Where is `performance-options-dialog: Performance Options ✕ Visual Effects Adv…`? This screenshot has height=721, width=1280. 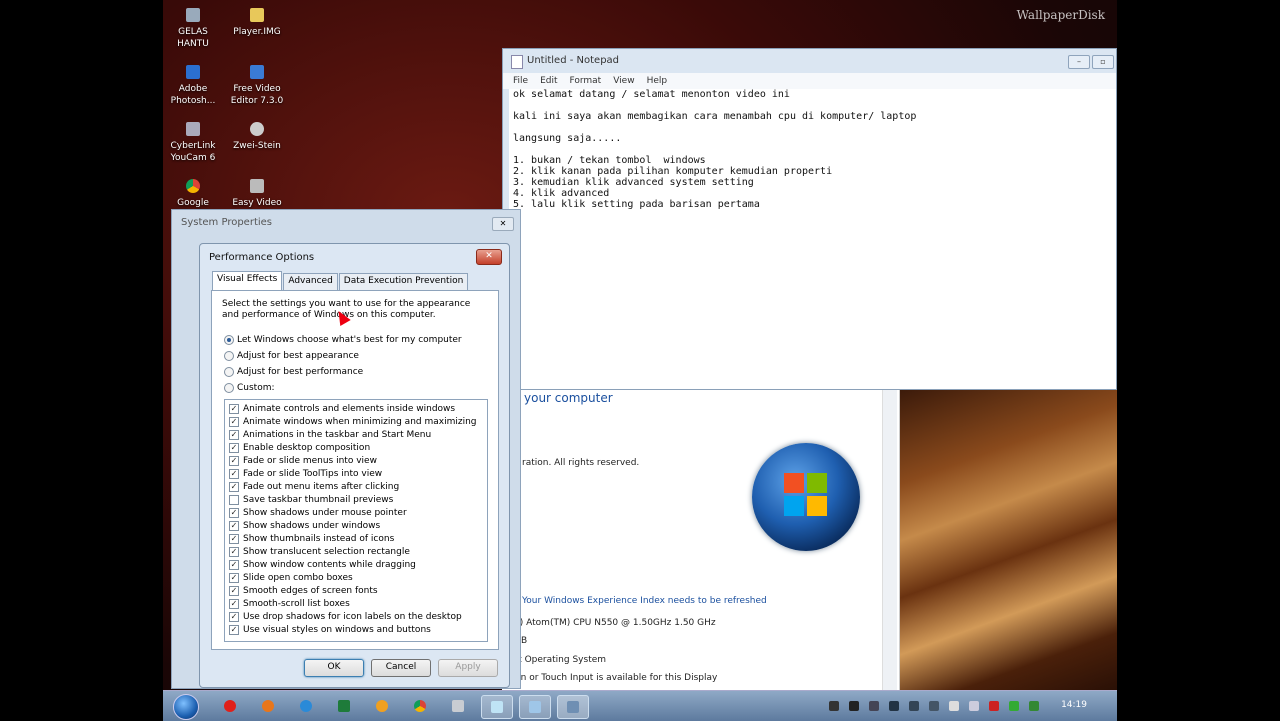 performance-options-dialog: Performance Options ✕ Visual Effects Adv… is located at coordinates (354, 465).